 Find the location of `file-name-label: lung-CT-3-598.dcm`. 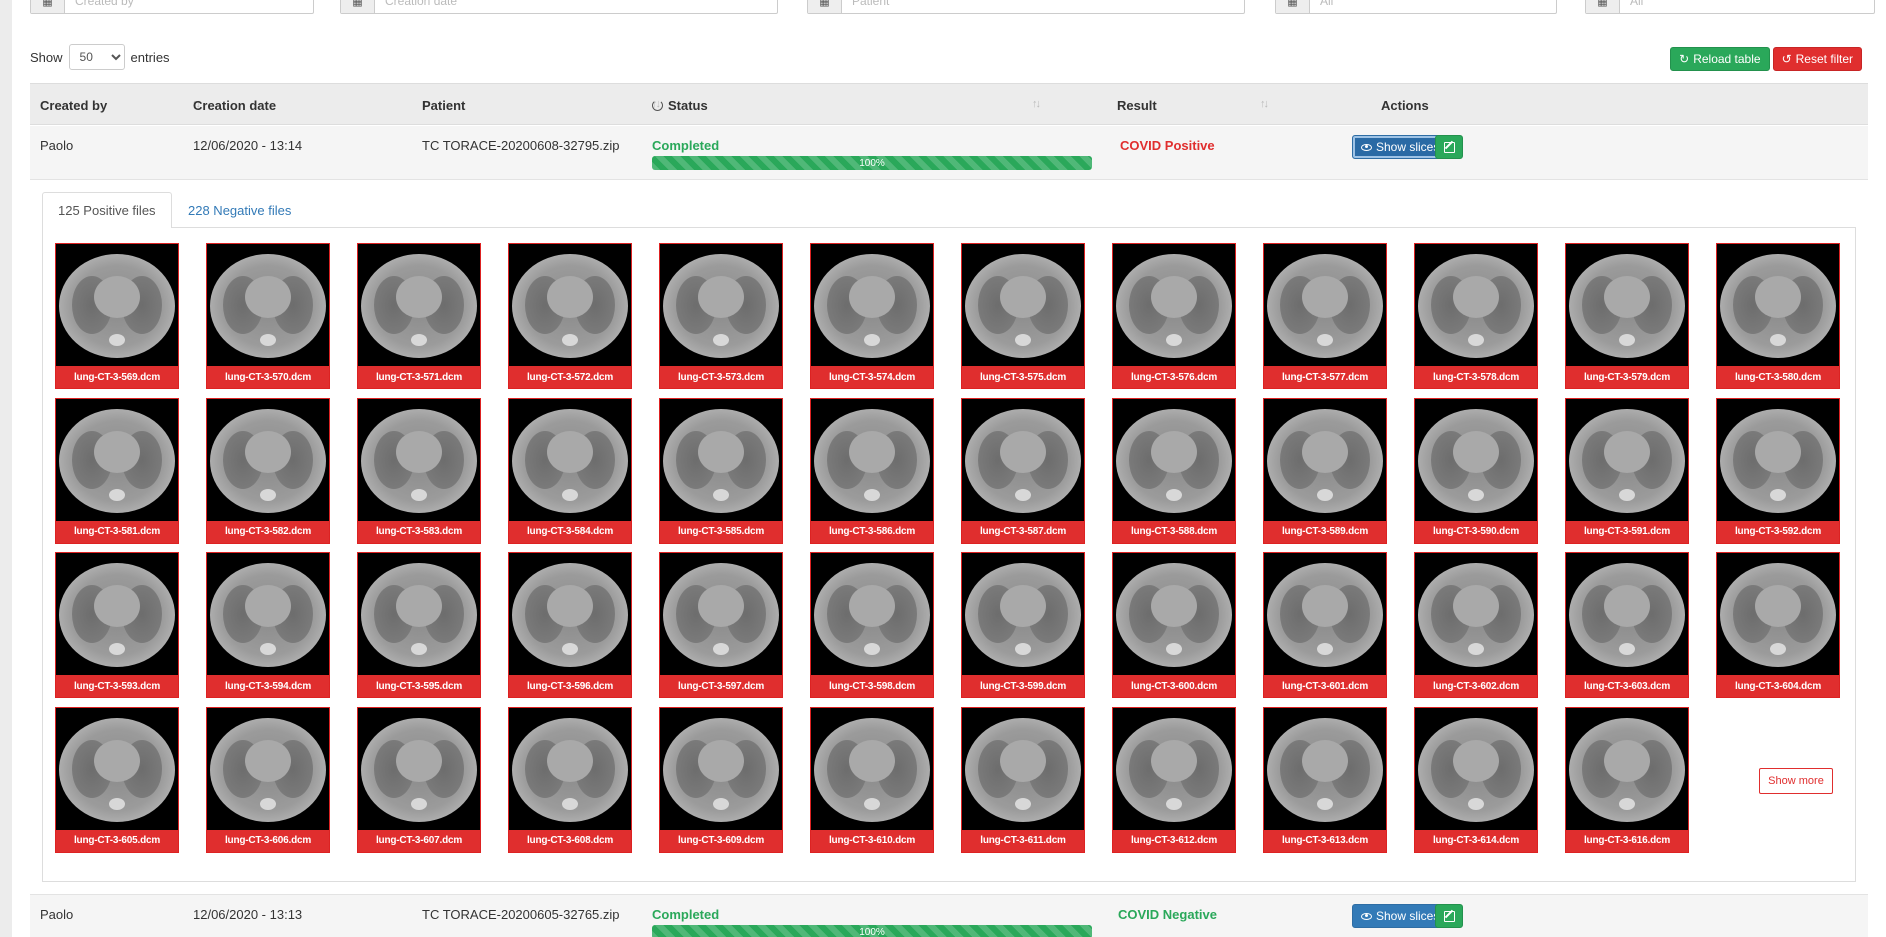

file-name-label: lung-CT-3-598.dcm is located at coordinates (872, 686).